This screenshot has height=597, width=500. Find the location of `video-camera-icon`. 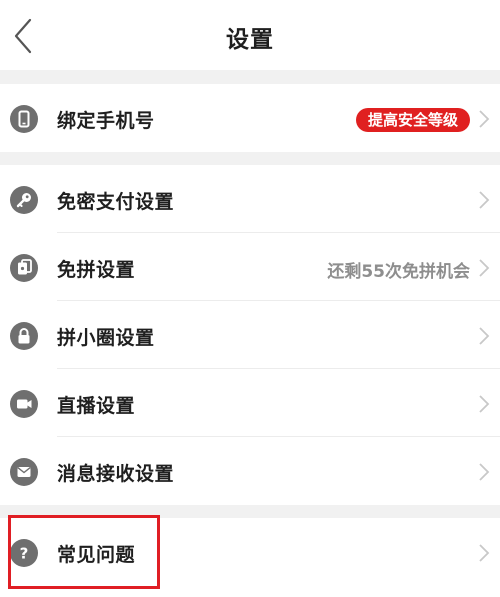

video-camera-icon is located at coordinates (24, 404).